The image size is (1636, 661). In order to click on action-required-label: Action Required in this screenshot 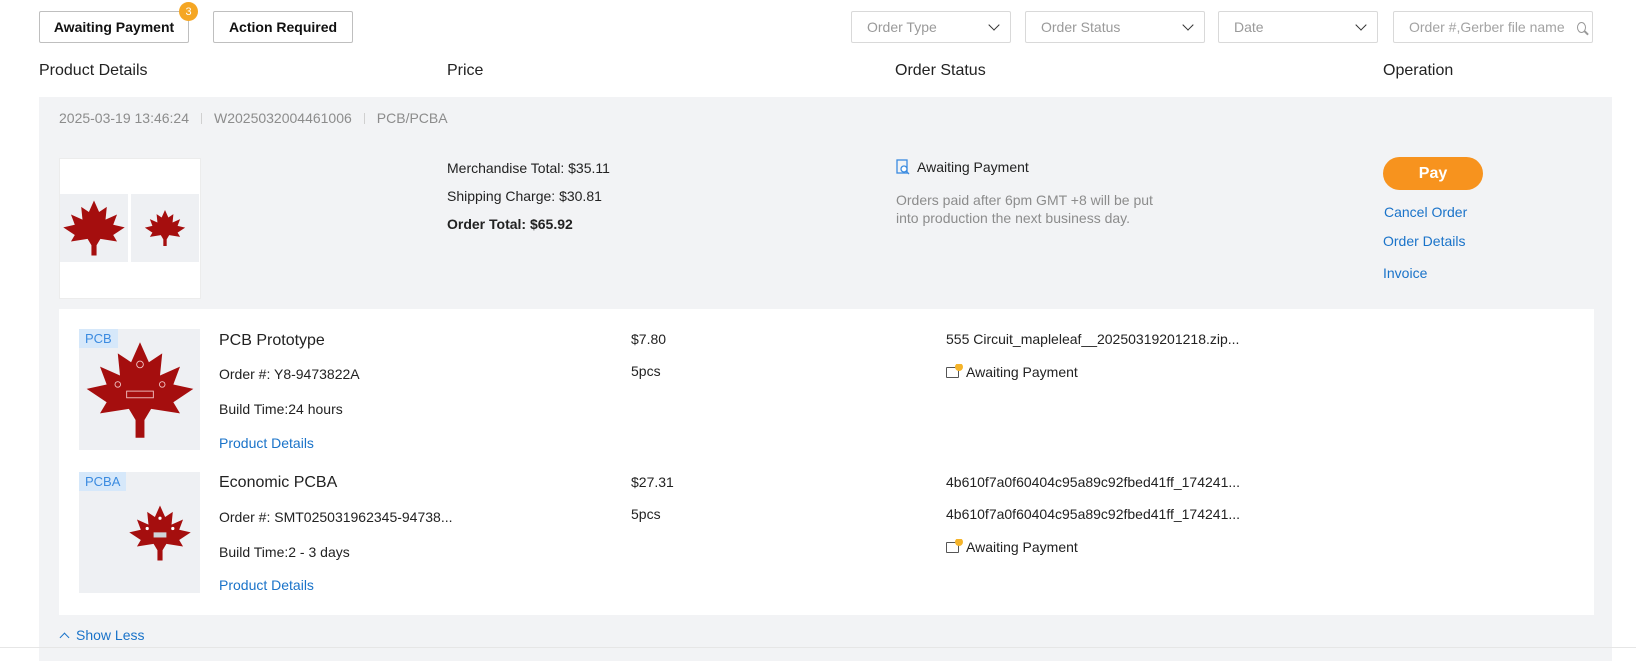, I will do `click(283, 27)`.